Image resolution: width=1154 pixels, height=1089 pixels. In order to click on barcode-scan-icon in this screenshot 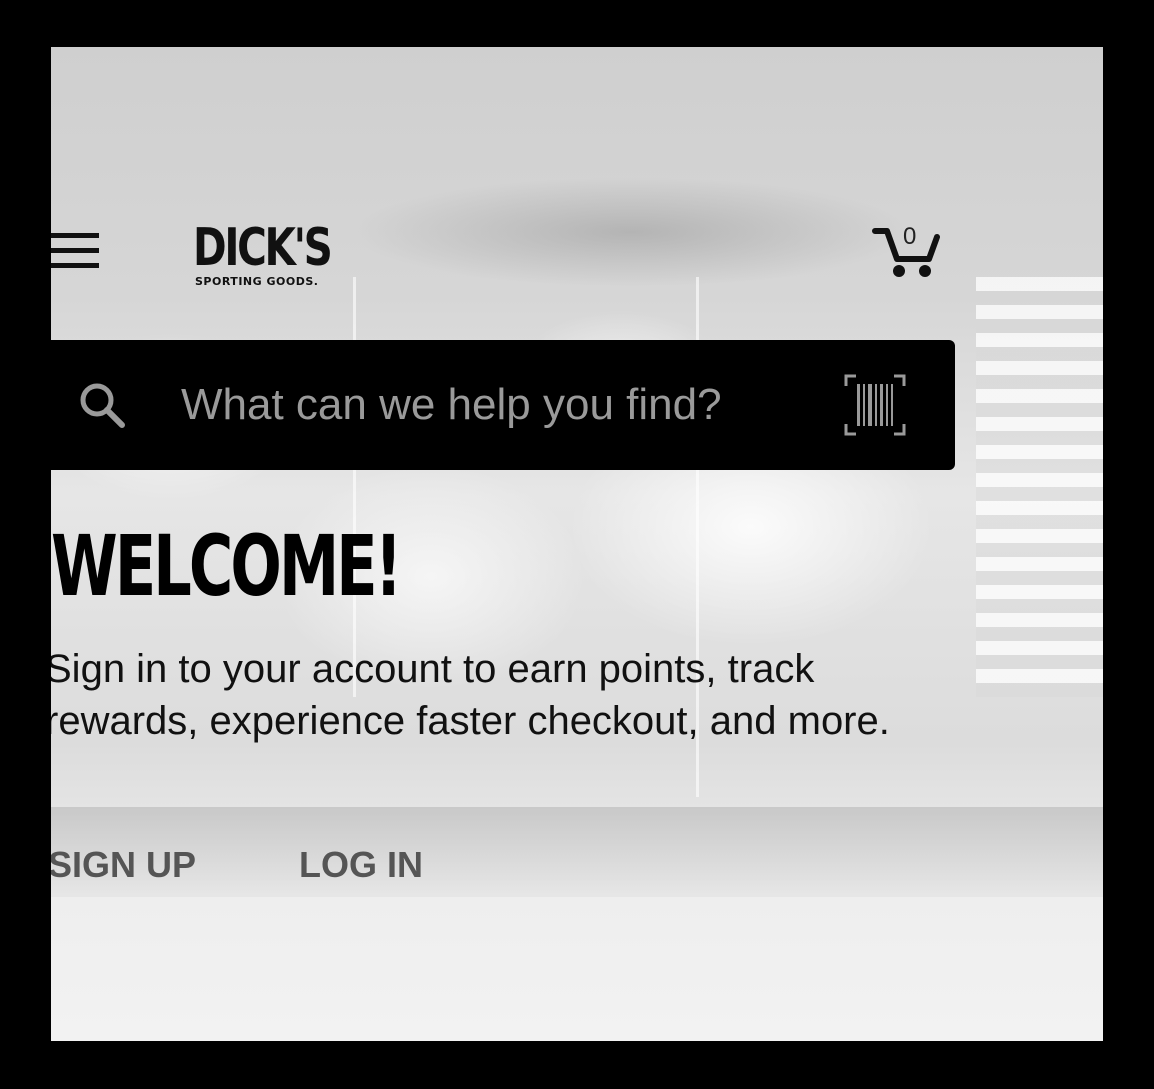, I will do `click(875, 405)`.